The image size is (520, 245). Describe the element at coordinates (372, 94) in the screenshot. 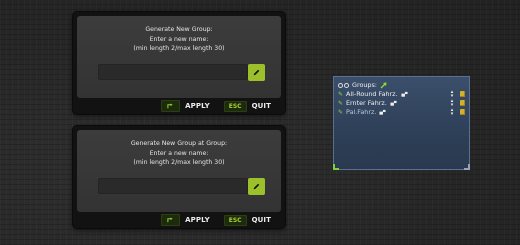

I see `group-item-label: All-Round Fahrz.` at that location.